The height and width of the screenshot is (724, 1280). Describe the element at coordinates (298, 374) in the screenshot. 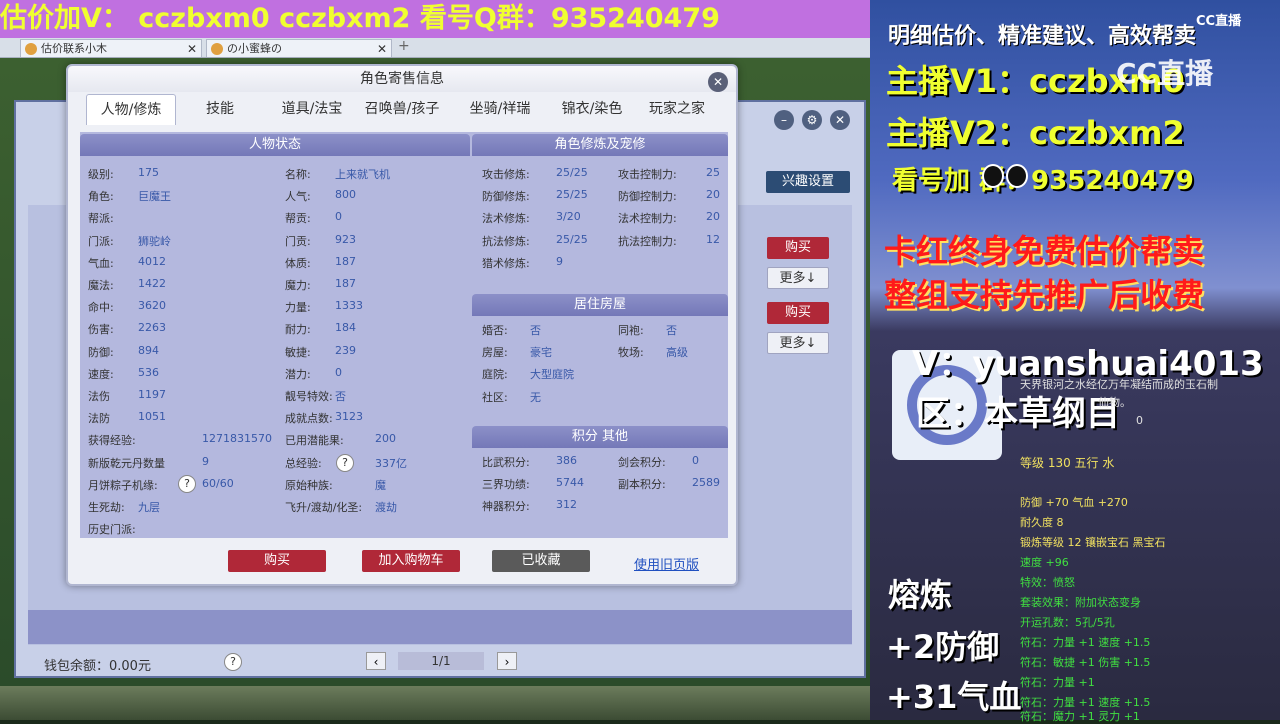

I see `field-label: 潜力:` at that location.